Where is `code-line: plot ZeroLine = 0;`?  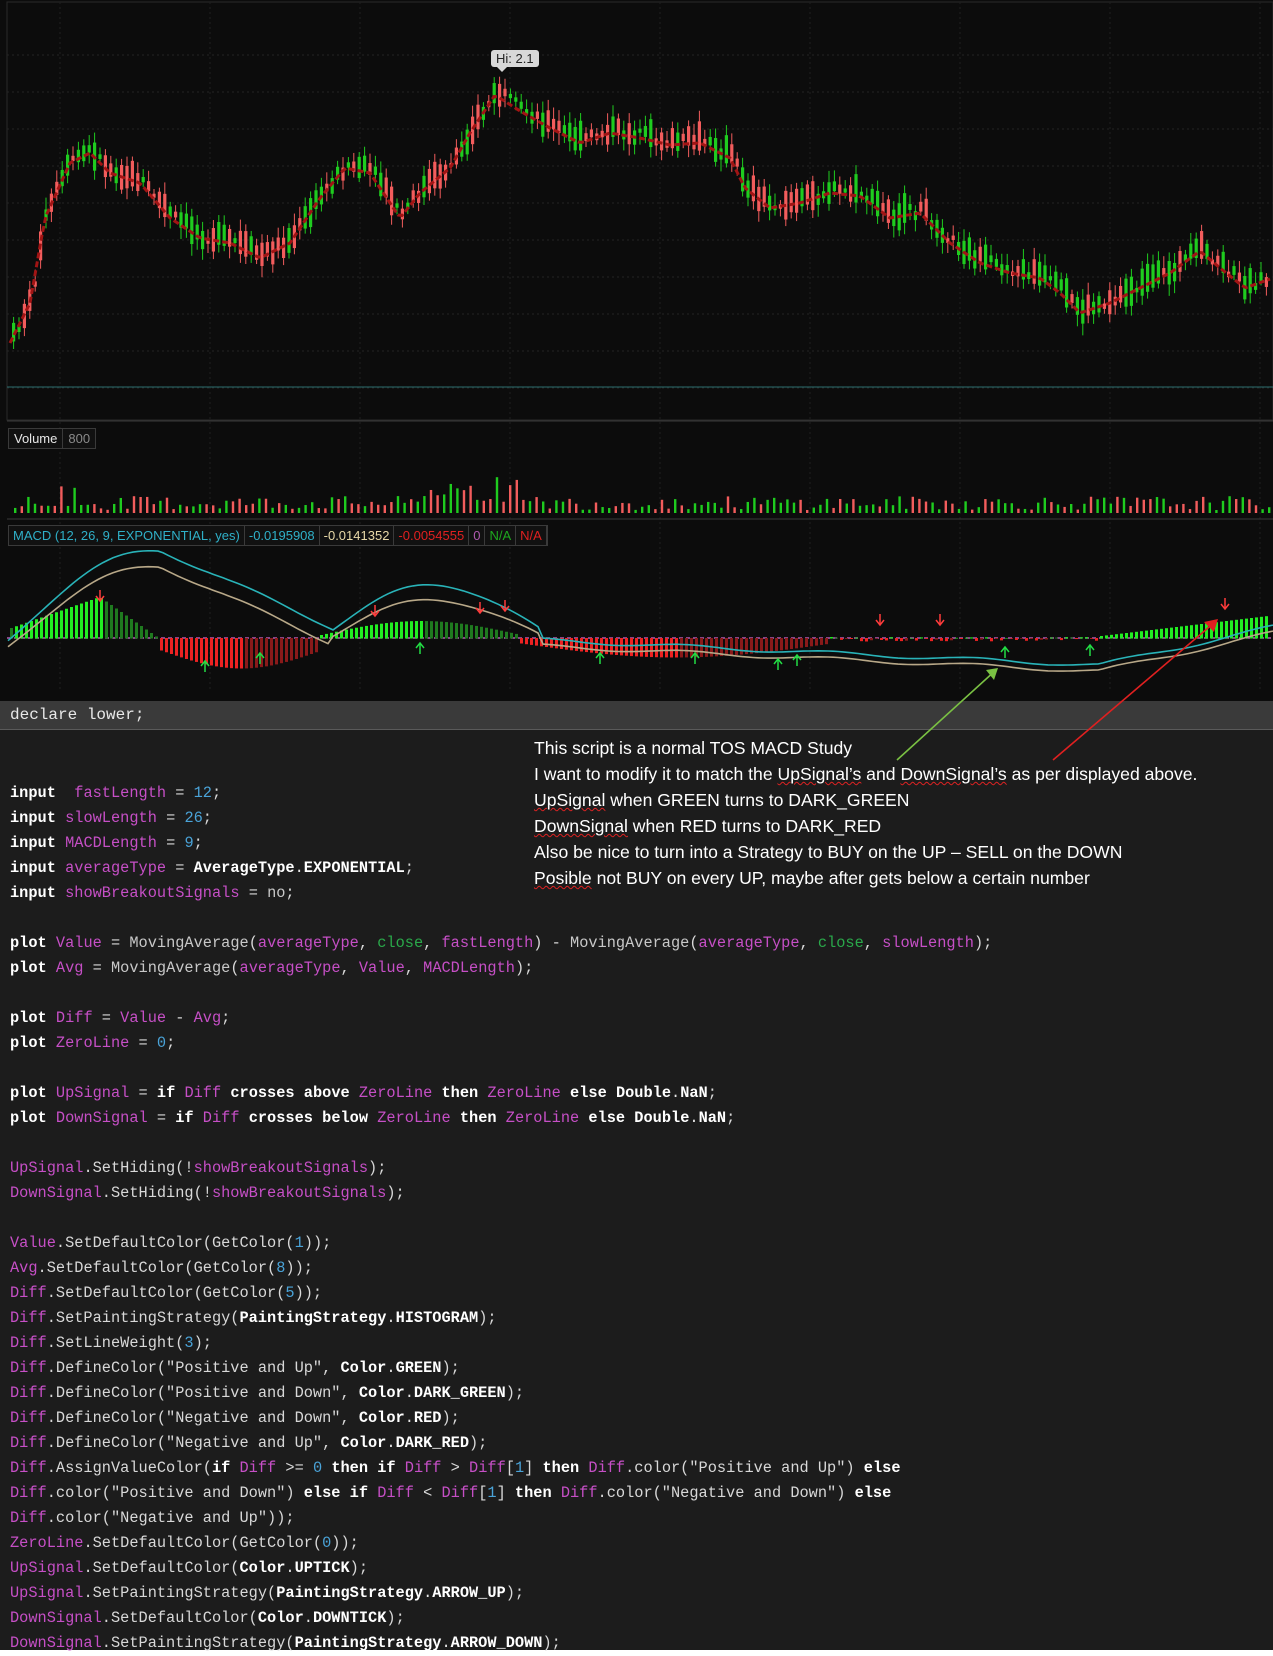
code-line: plot ZeroLine = 0; is located at coordinates (501, 1043).